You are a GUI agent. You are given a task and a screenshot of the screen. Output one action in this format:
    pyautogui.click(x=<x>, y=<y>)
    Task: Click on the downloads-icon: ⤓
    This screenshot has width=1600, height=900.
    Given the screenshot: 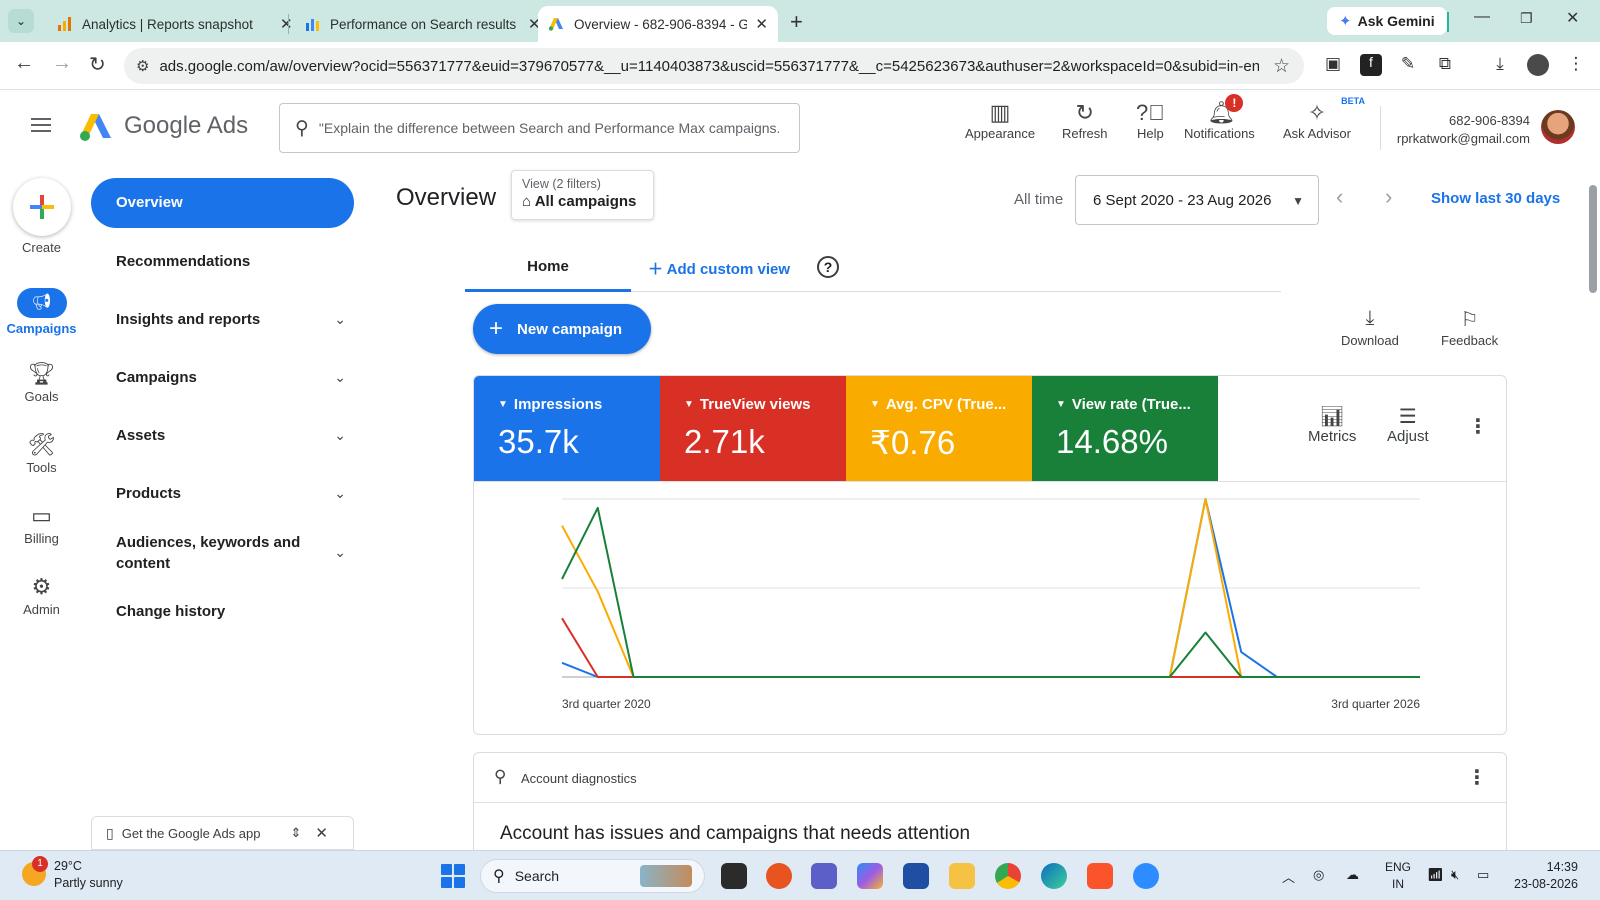 What is the action you would take?
    pyautogui.click(x=1500, y=65)
    